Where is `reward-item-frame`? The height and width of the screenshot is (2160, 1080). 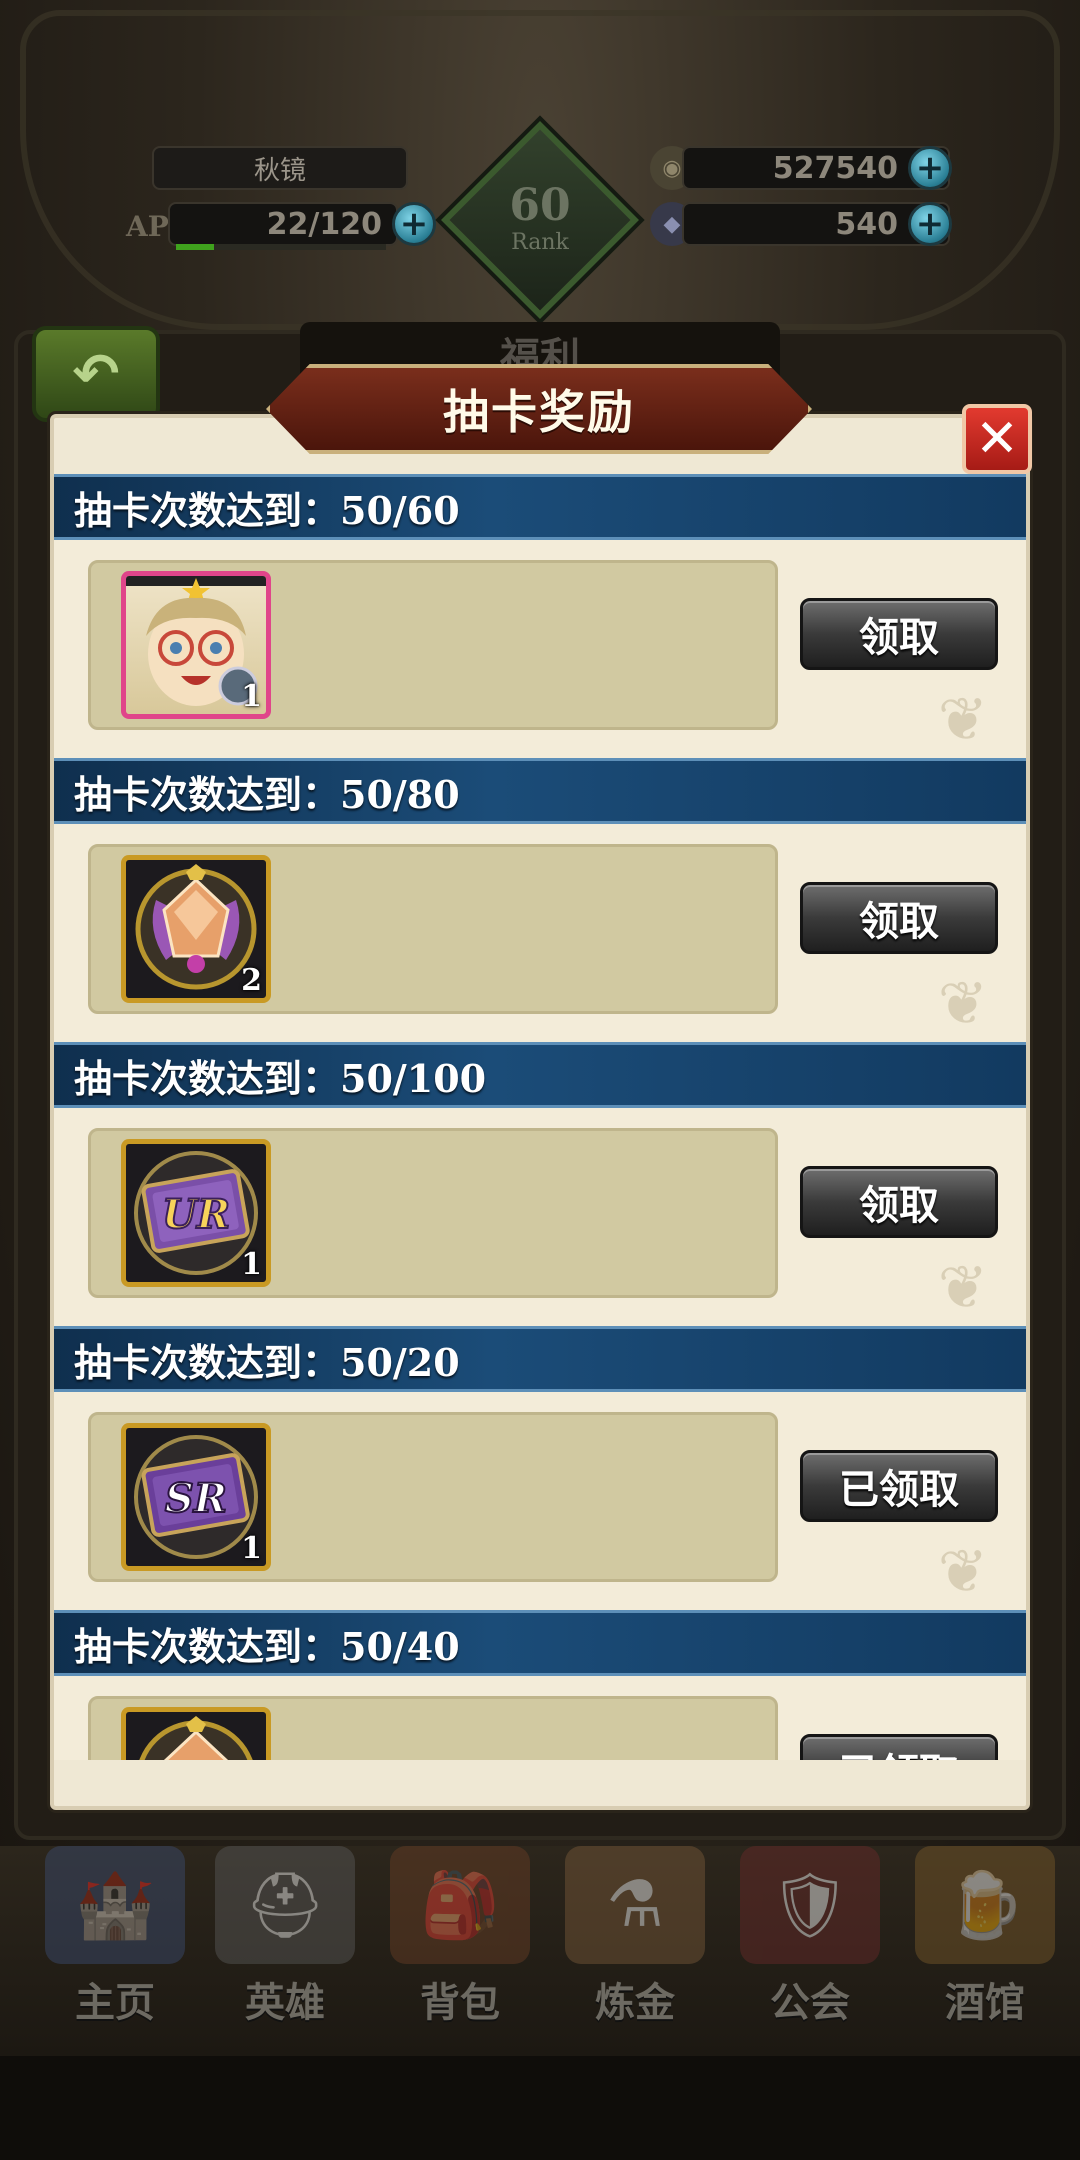 reward-item-frame is located at coordinates (433, 1728).